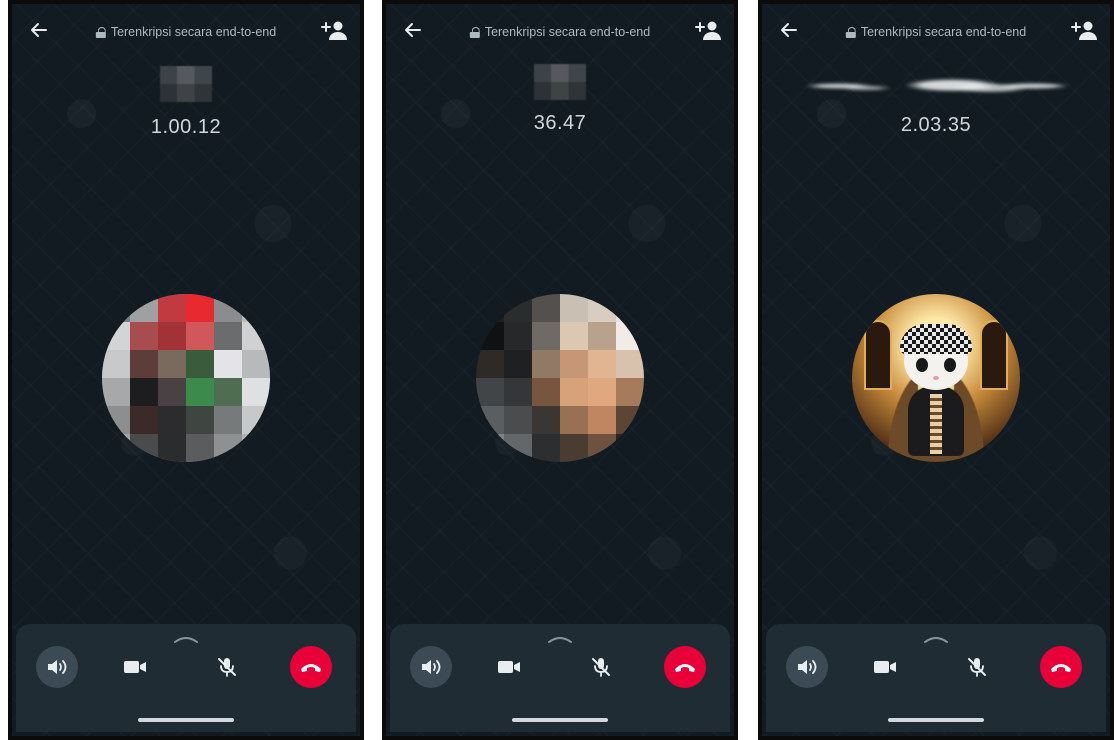 This screenshot has width=1114, height=740. I want to click on call-timer: 2.03.35, so click(936, 125).